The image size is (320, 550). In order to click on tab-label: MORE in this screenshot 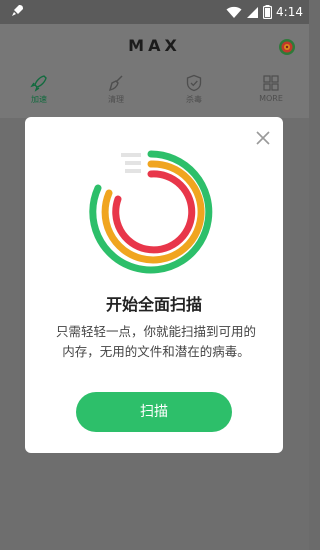, I will do `click(271, 98)`.